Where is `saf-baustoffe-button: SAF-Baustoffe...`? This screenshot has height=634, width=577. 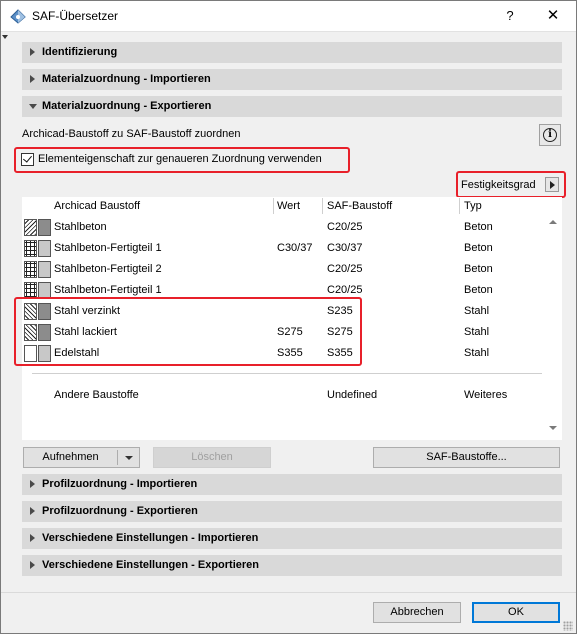
saf-baustoffe-button: SAF-Baustoffe... is located at coordinates (466, 457).